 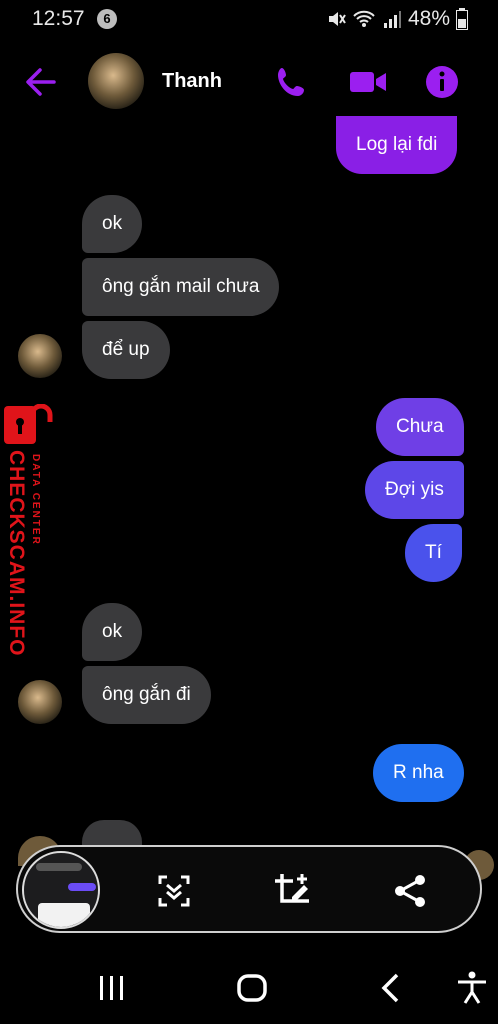 I want to click on recent-apps-icon, so click(x=112, y=988).